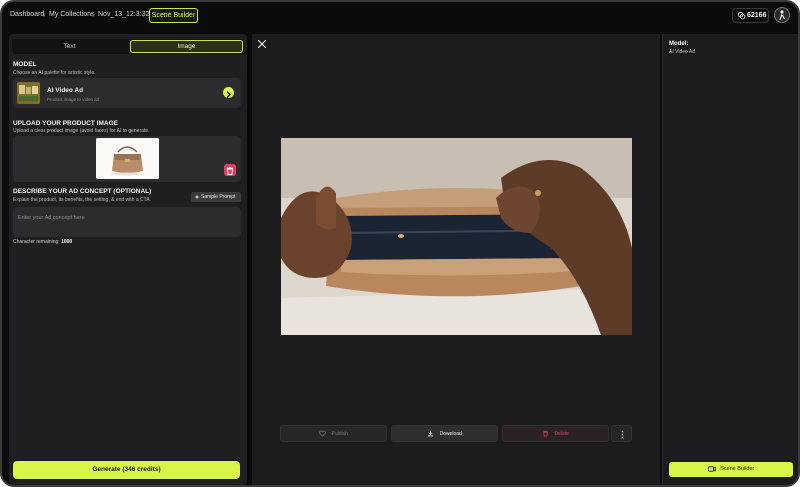 Image resolution: width=800 pixels, height=487 pixels. I want to click on chevron-right-icon, so click(228, 94).